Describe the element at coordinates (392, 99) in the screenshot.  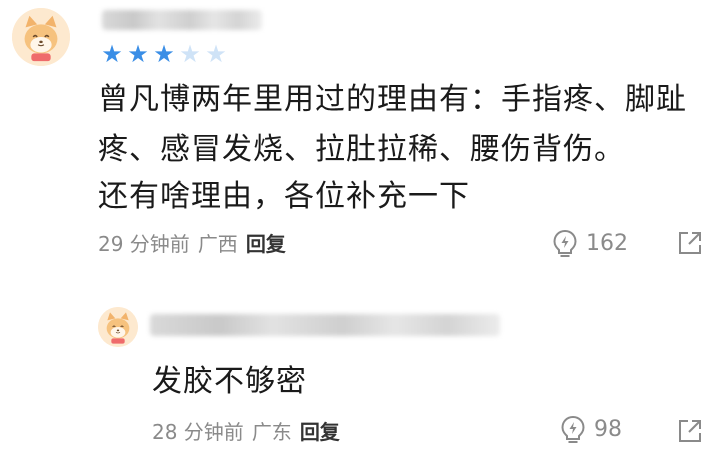
I see `comment-text-line: 曾凡博两年里用过的理由有：手指疼、脚趾` at that location.